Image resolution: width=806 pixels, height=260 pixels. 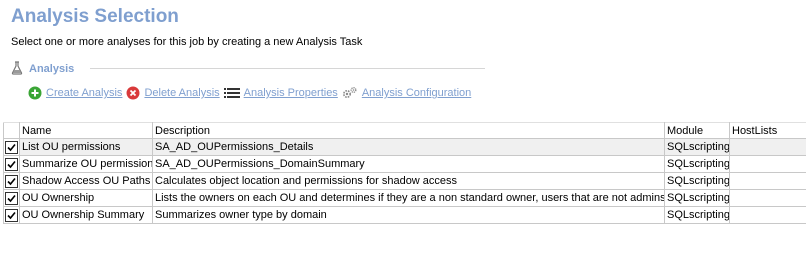 What do you see at coordinates (287, 68) in the screenshot?
I see `section-divider` at bounding box center [287, 68].